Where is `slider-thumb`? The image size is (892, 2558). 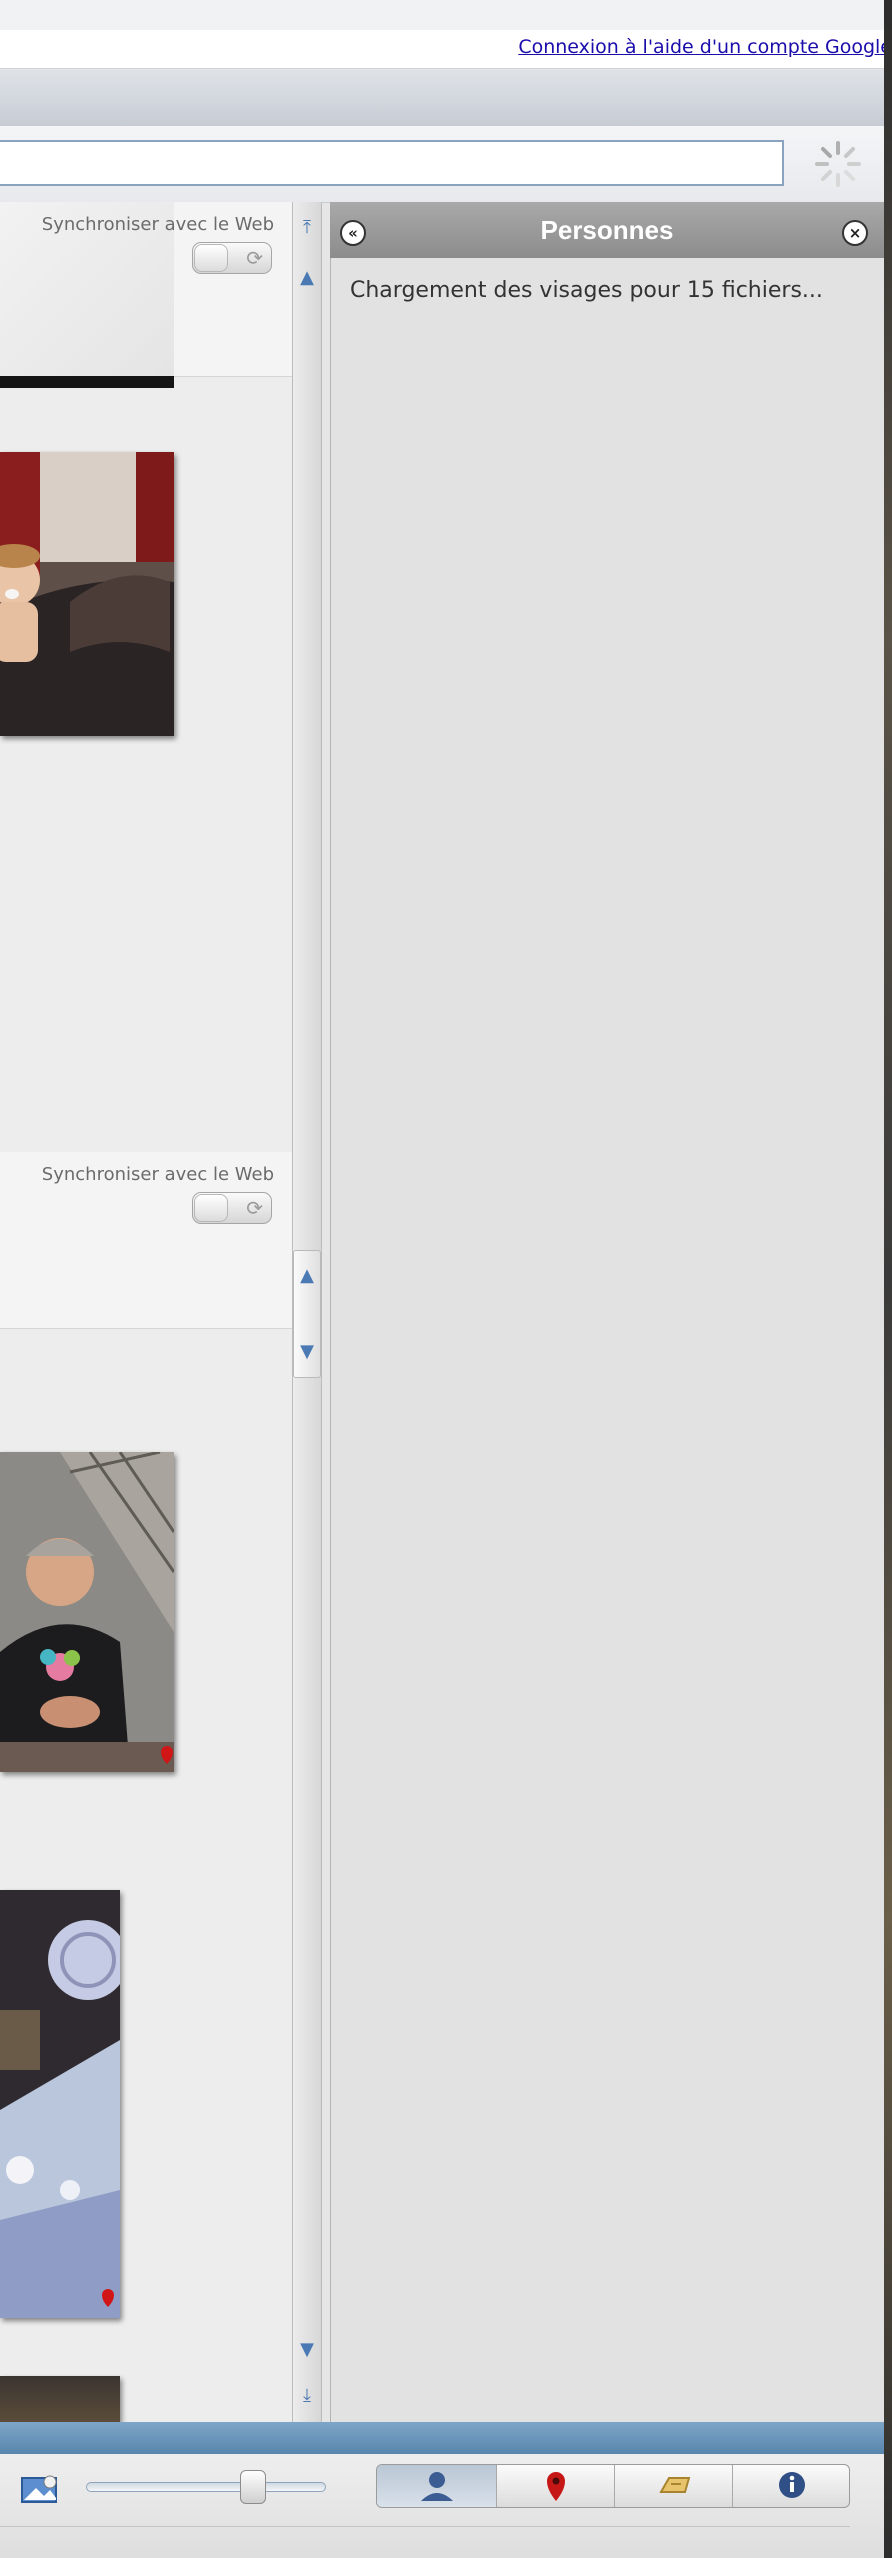
slider-thumb is located at coordinates (253, 2487).